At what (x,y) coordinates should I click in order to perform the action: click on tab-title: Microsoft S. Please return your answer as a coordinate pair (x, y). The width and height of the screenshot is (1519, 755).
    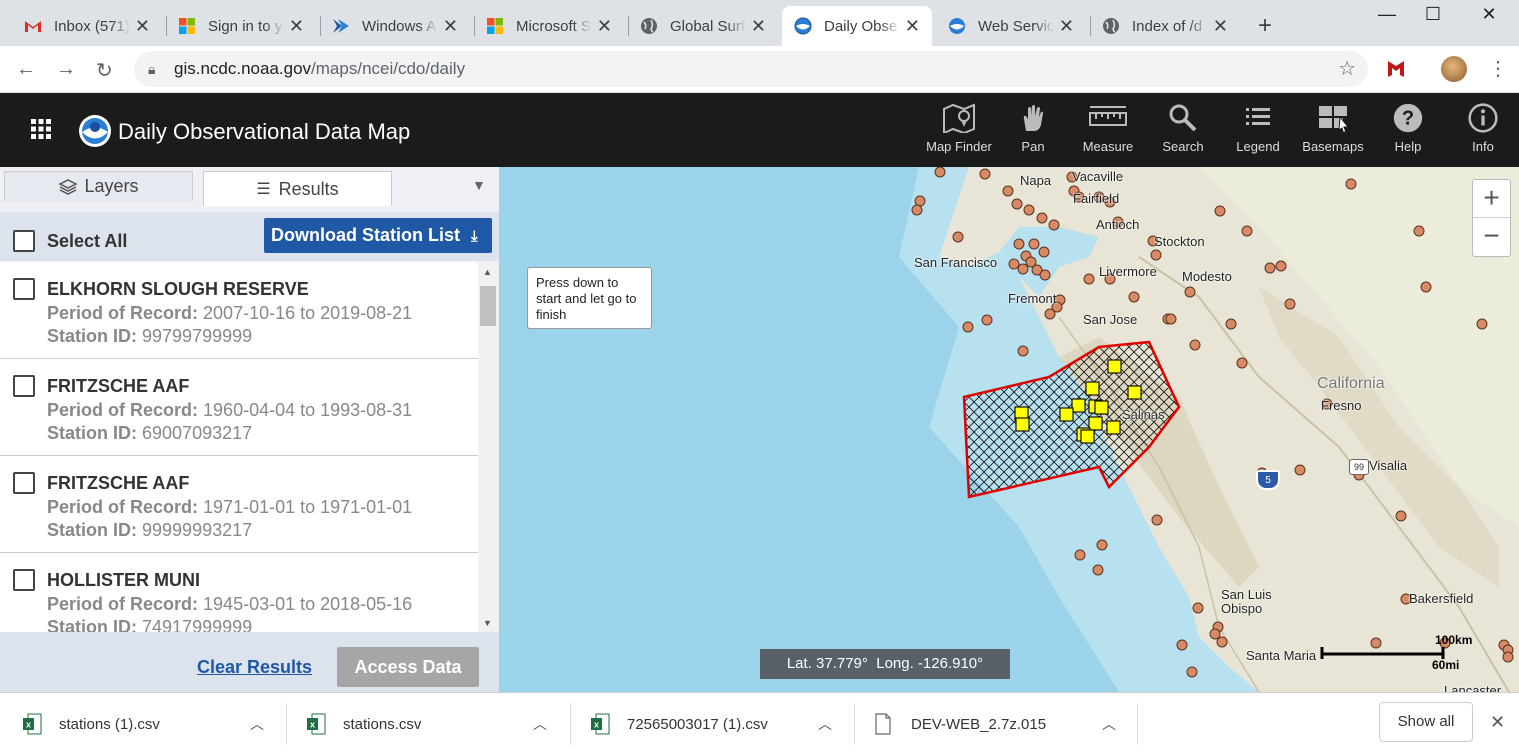
    Looking at the image, I should click on (554, 26).